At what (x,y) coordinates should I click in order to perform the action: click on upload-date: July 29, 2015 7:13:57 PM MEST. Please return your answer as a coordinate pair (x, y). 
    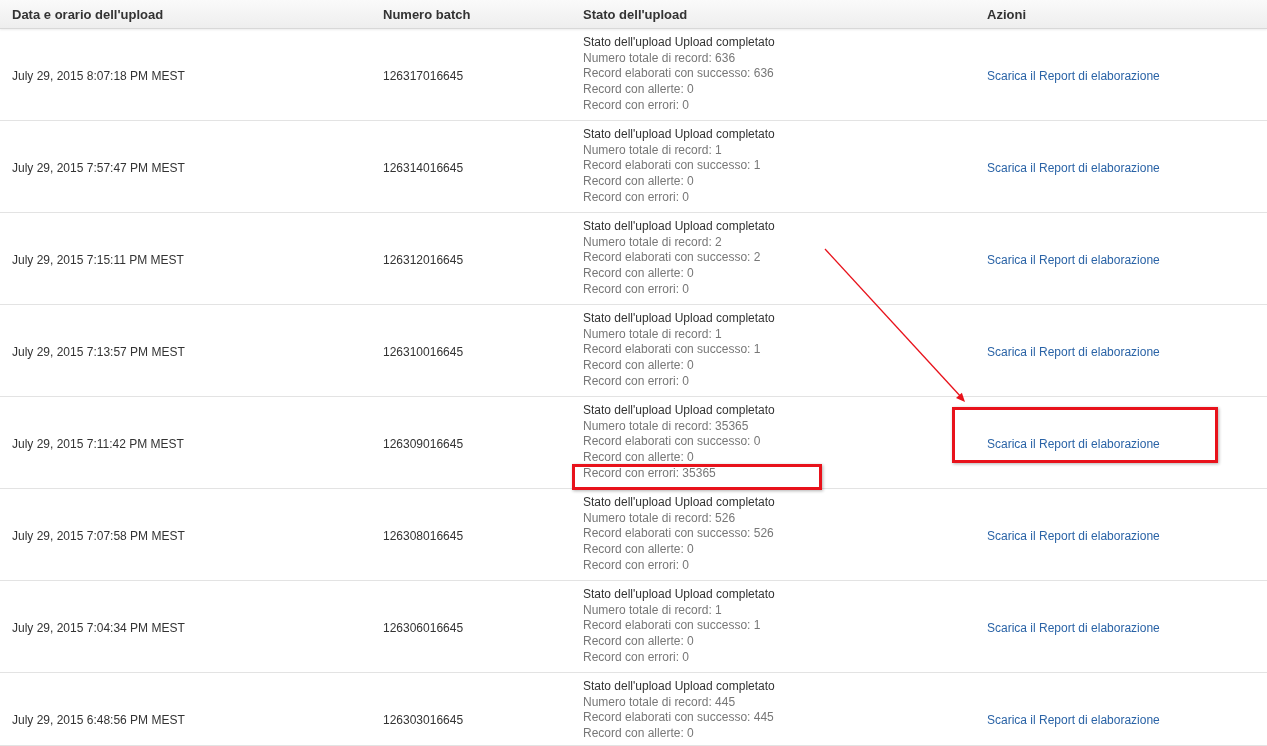
    Looking at the image, I should click on (99, 352).